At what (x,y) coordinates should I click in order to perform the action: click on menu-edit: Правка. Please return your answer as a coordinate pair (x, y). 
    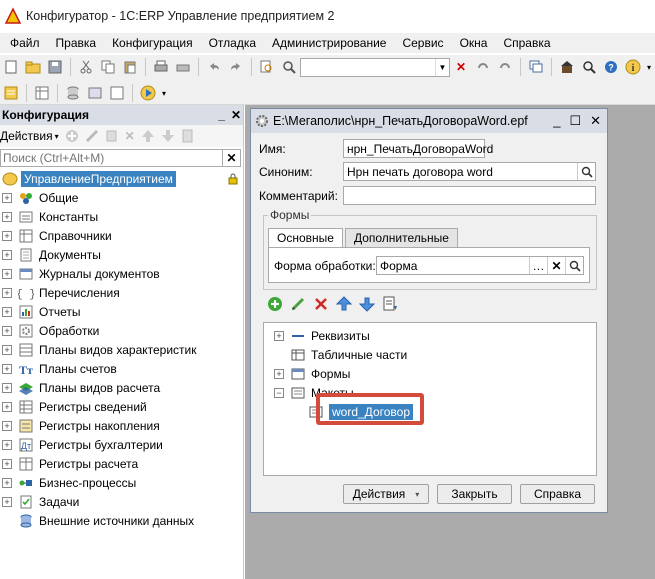
    Looking at the image, I should click on (75, 43).